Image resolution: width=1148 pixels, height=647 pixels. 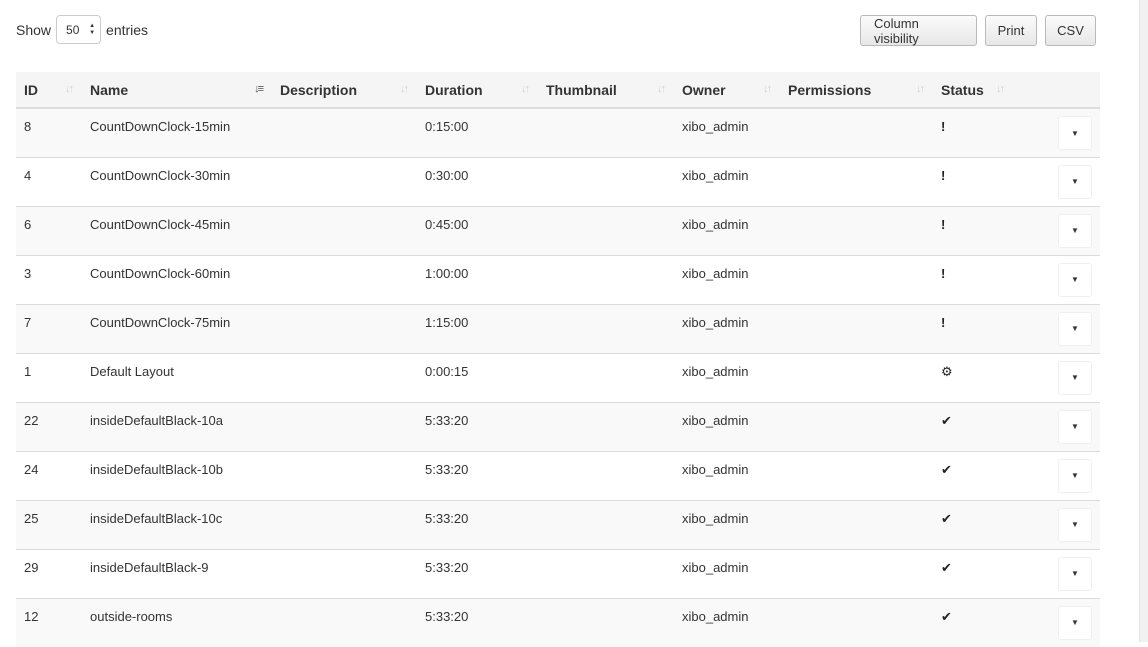 What do you see at coordinates (856, 90) in the screenshot?
I see `column-header-permissions: Permissions ↓↑` at bounding box center [856, 90].